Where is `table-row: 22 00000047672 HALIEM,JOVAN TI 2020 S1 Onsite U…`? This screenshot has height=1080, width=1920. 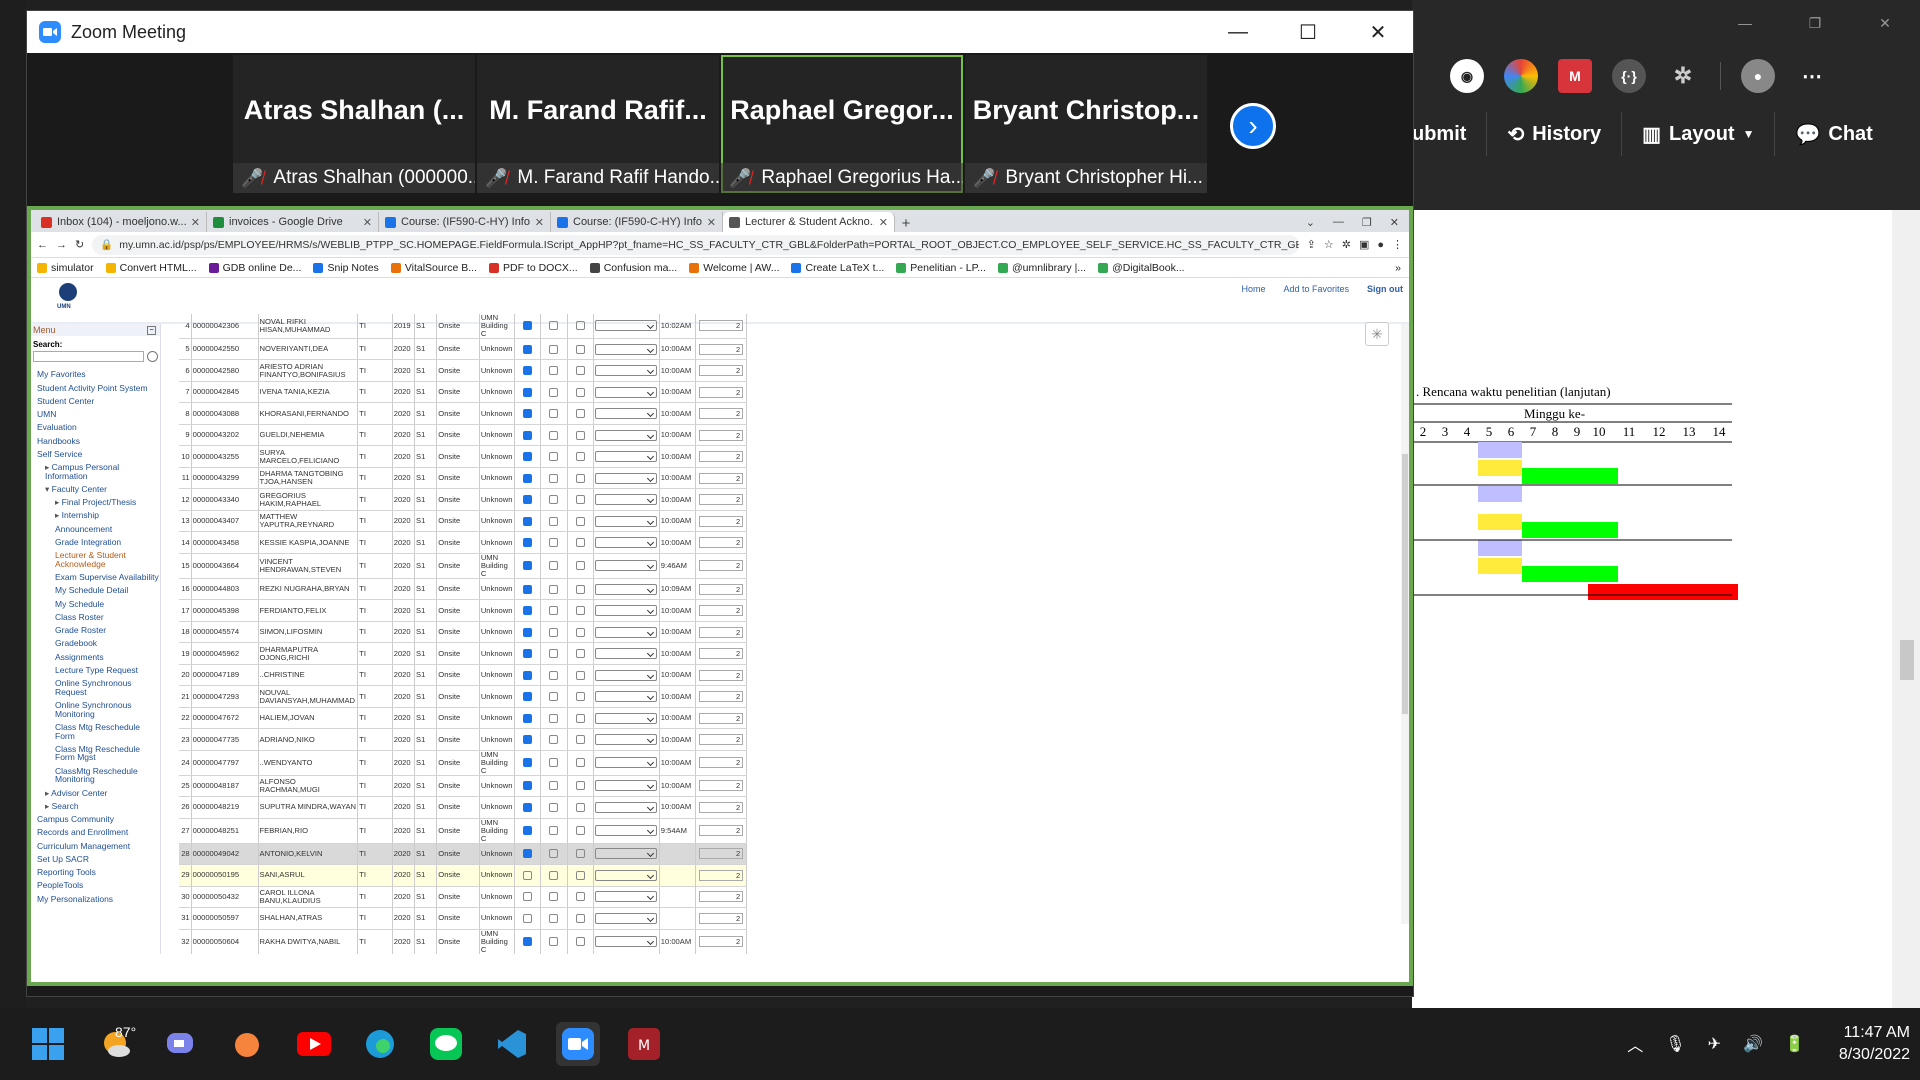
table-row: 22 00000047672 HALIEM,JOVAN TI 2020 S1 Onsite U… is located at coordinates (463, 718).